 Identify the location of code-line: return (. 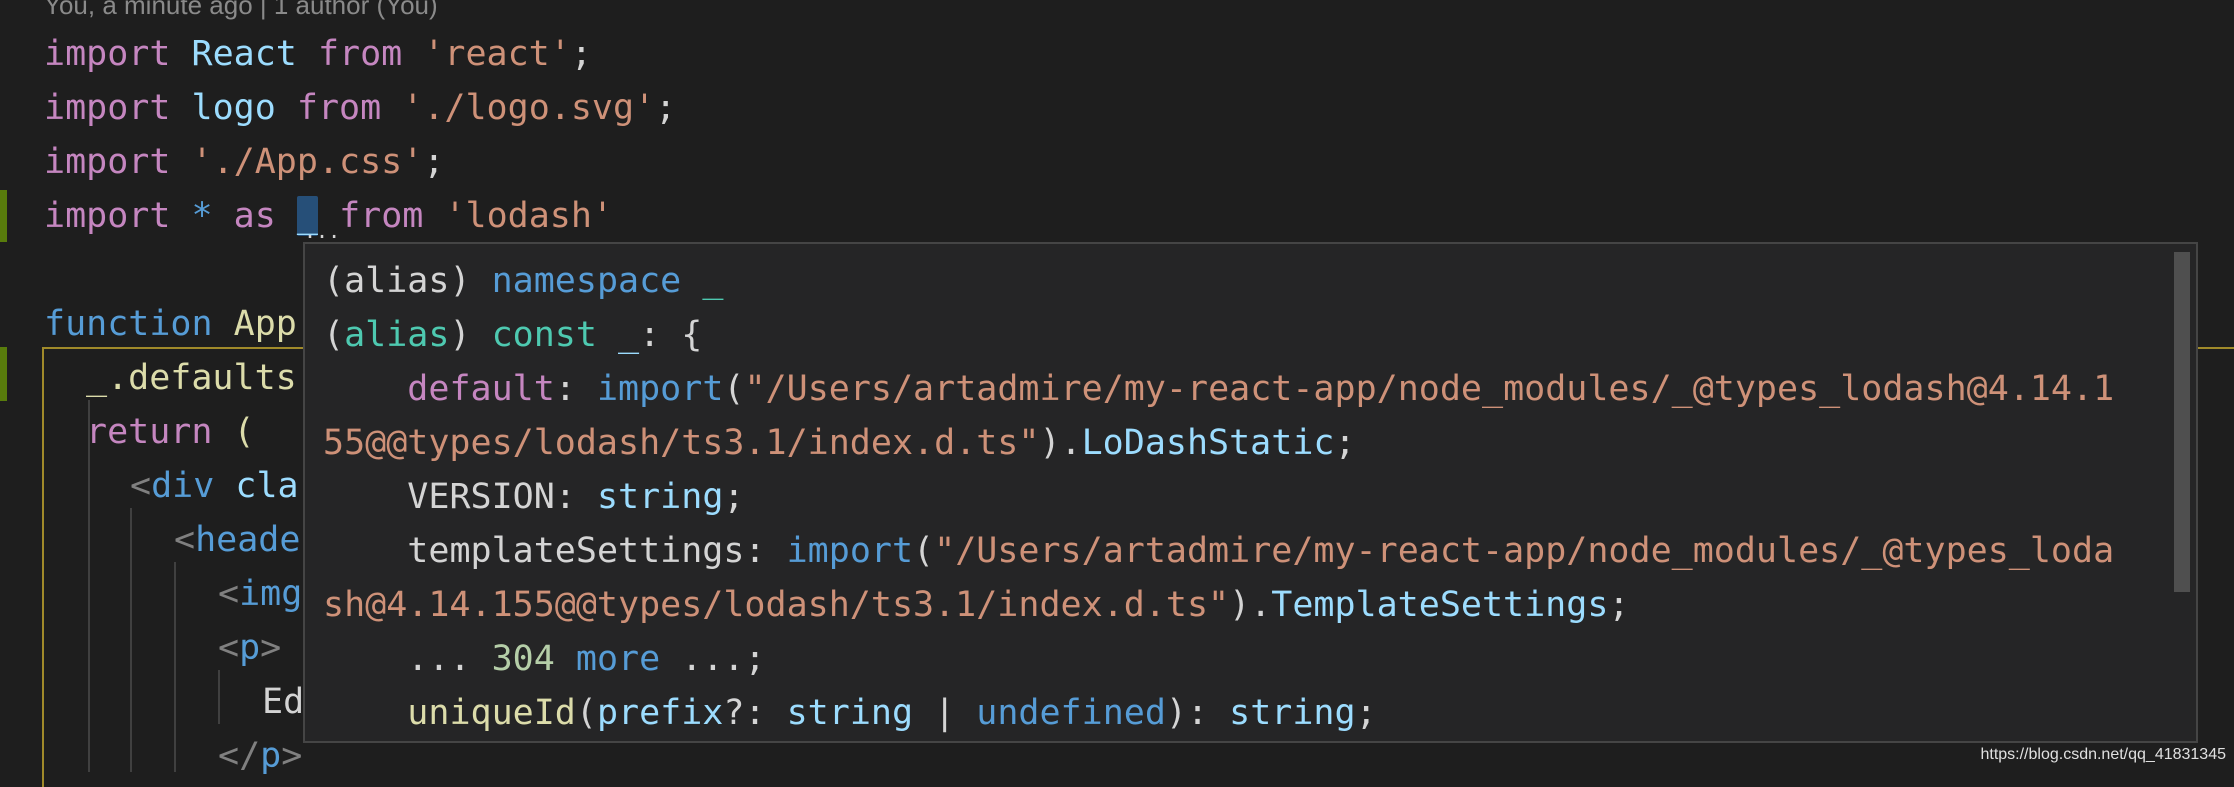
(170, 432).